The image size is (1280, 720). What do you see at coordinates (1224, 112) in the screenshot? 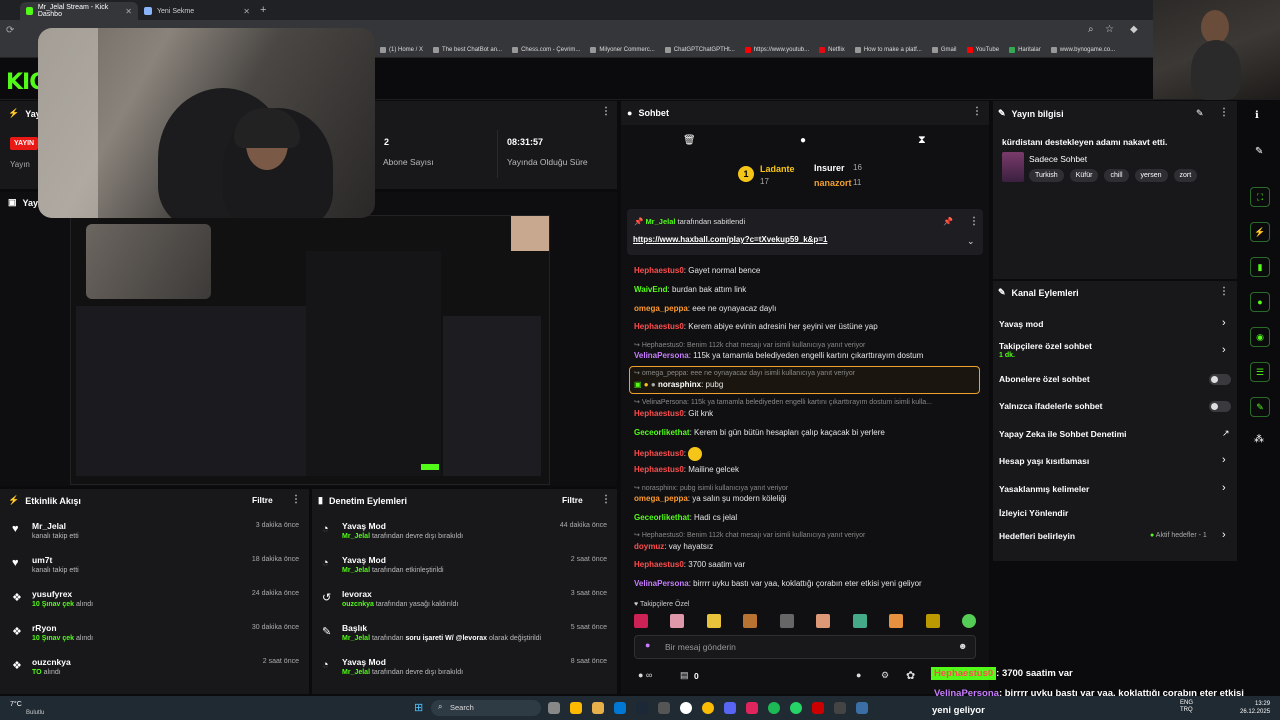
I see `stream-info-menu-icon: ⋮` at bounding box center [1224, 112].